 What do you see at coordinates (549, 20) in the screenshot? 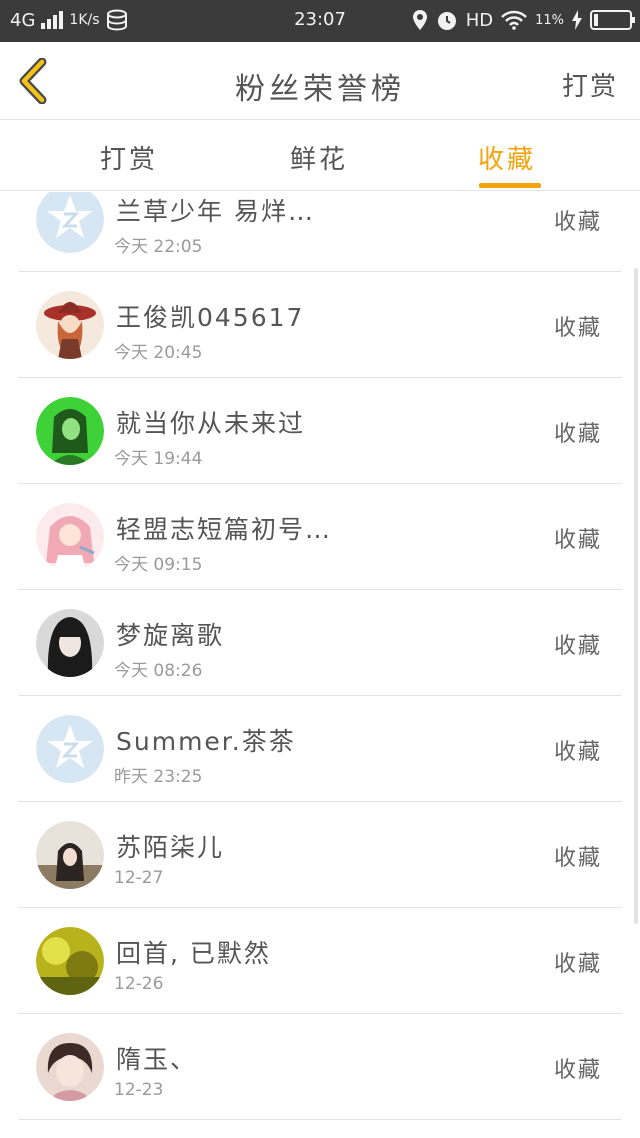
I see `battery-percent: 11%` at bounding box center [549, 20].